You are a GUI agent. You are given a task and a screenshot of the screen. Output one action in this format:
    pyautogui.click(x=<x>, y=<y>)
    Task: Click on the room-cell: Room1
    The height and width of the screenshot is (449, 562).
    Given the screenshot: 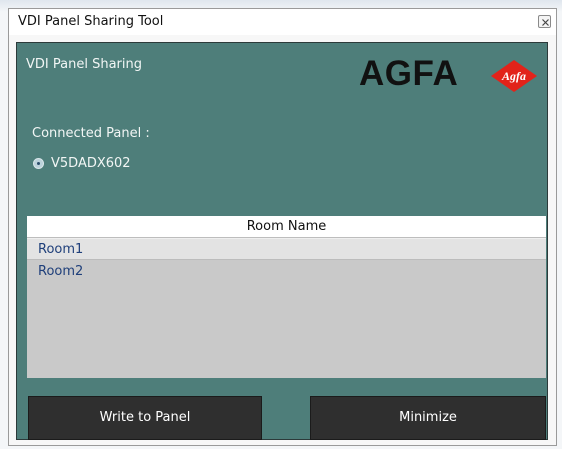 What is the action you would take?
    pyautogui.click(x=60, y=249)
    